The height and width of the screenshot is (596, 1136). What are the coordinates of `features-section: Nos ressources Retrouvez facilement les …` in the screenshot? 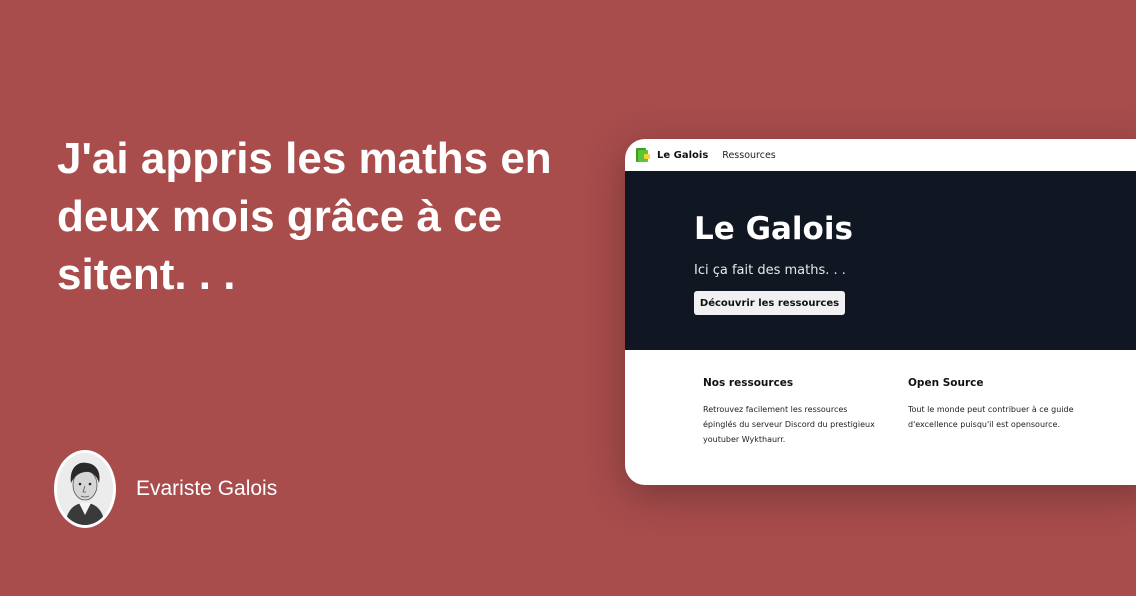 It's located at (880, 417).